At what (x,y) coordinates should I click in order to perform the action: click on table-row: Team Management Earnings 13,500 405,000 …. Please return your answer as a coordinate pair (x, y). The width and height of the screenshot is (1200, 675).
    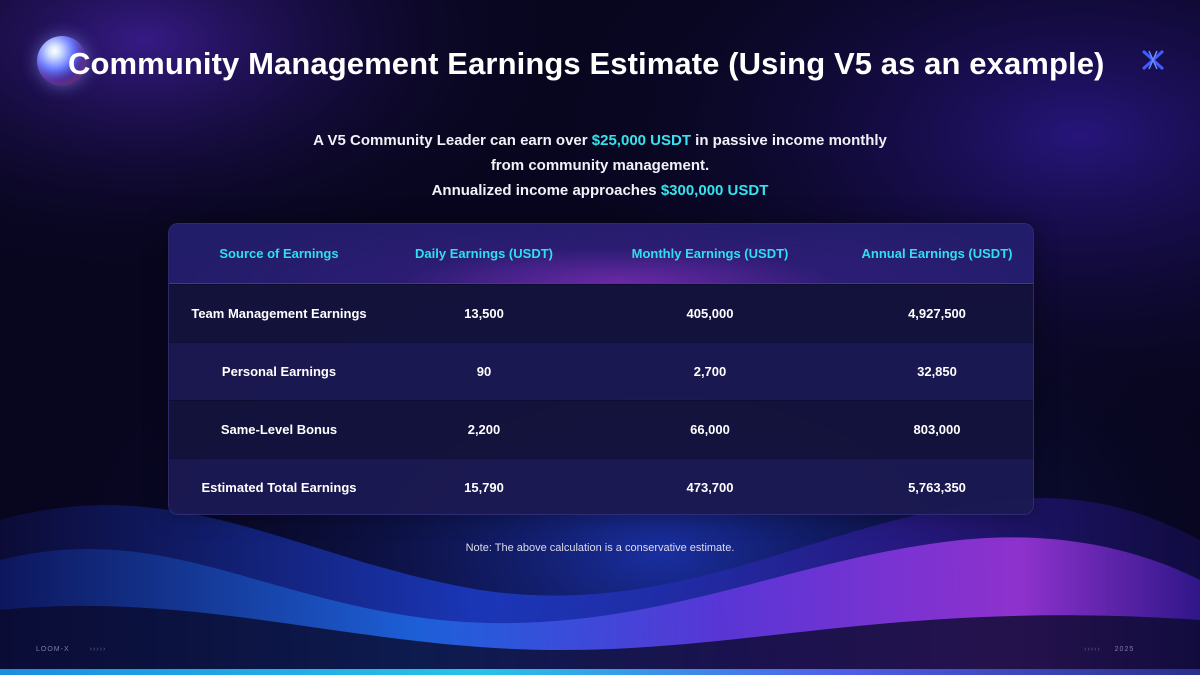
    Looking at the image, I should click on (601, 313).